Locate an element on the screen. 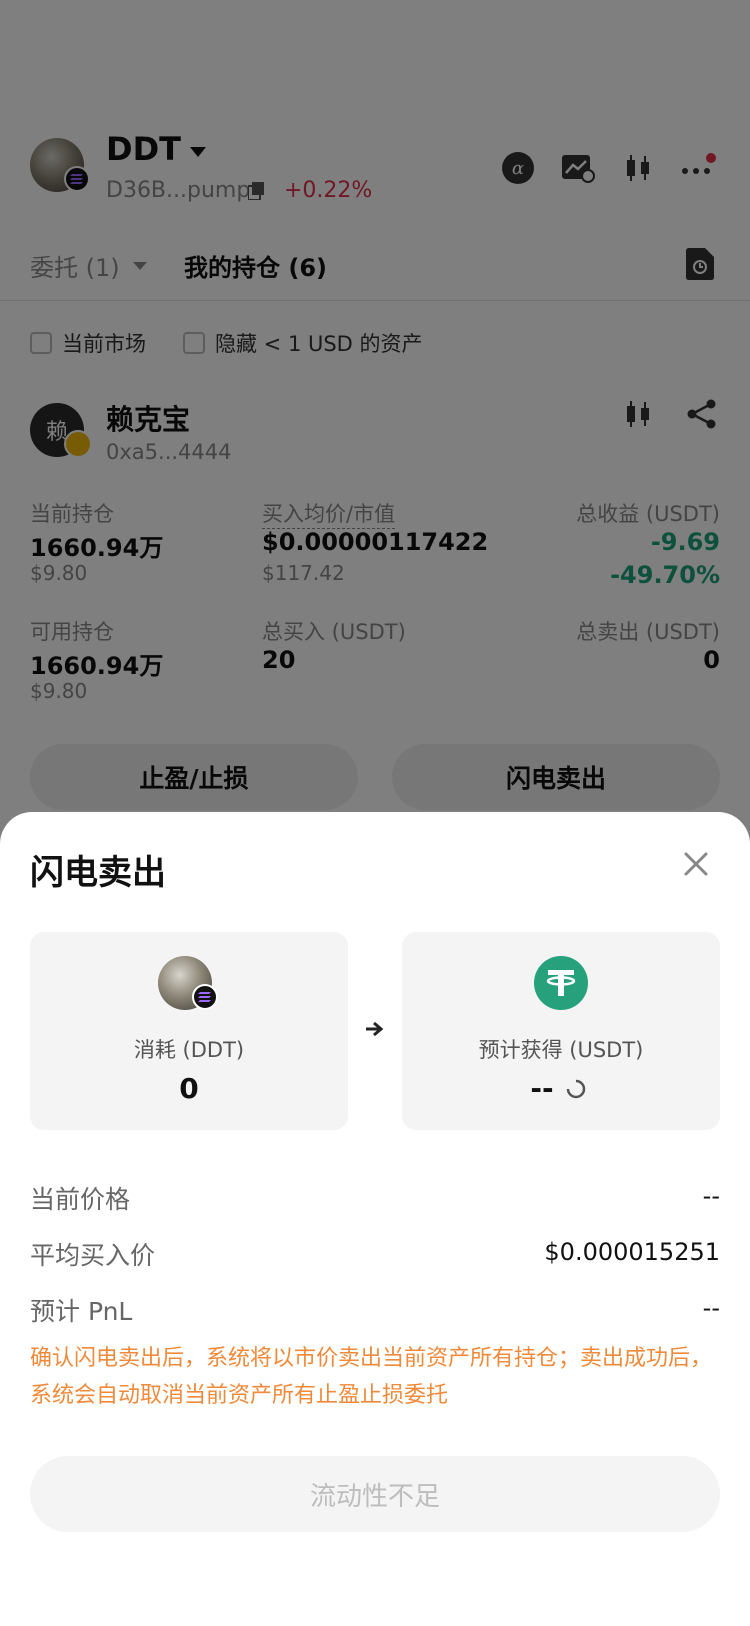 This screenshot has height=1626, width=750. solana-chain-icon is located at coordinates (205, 997).